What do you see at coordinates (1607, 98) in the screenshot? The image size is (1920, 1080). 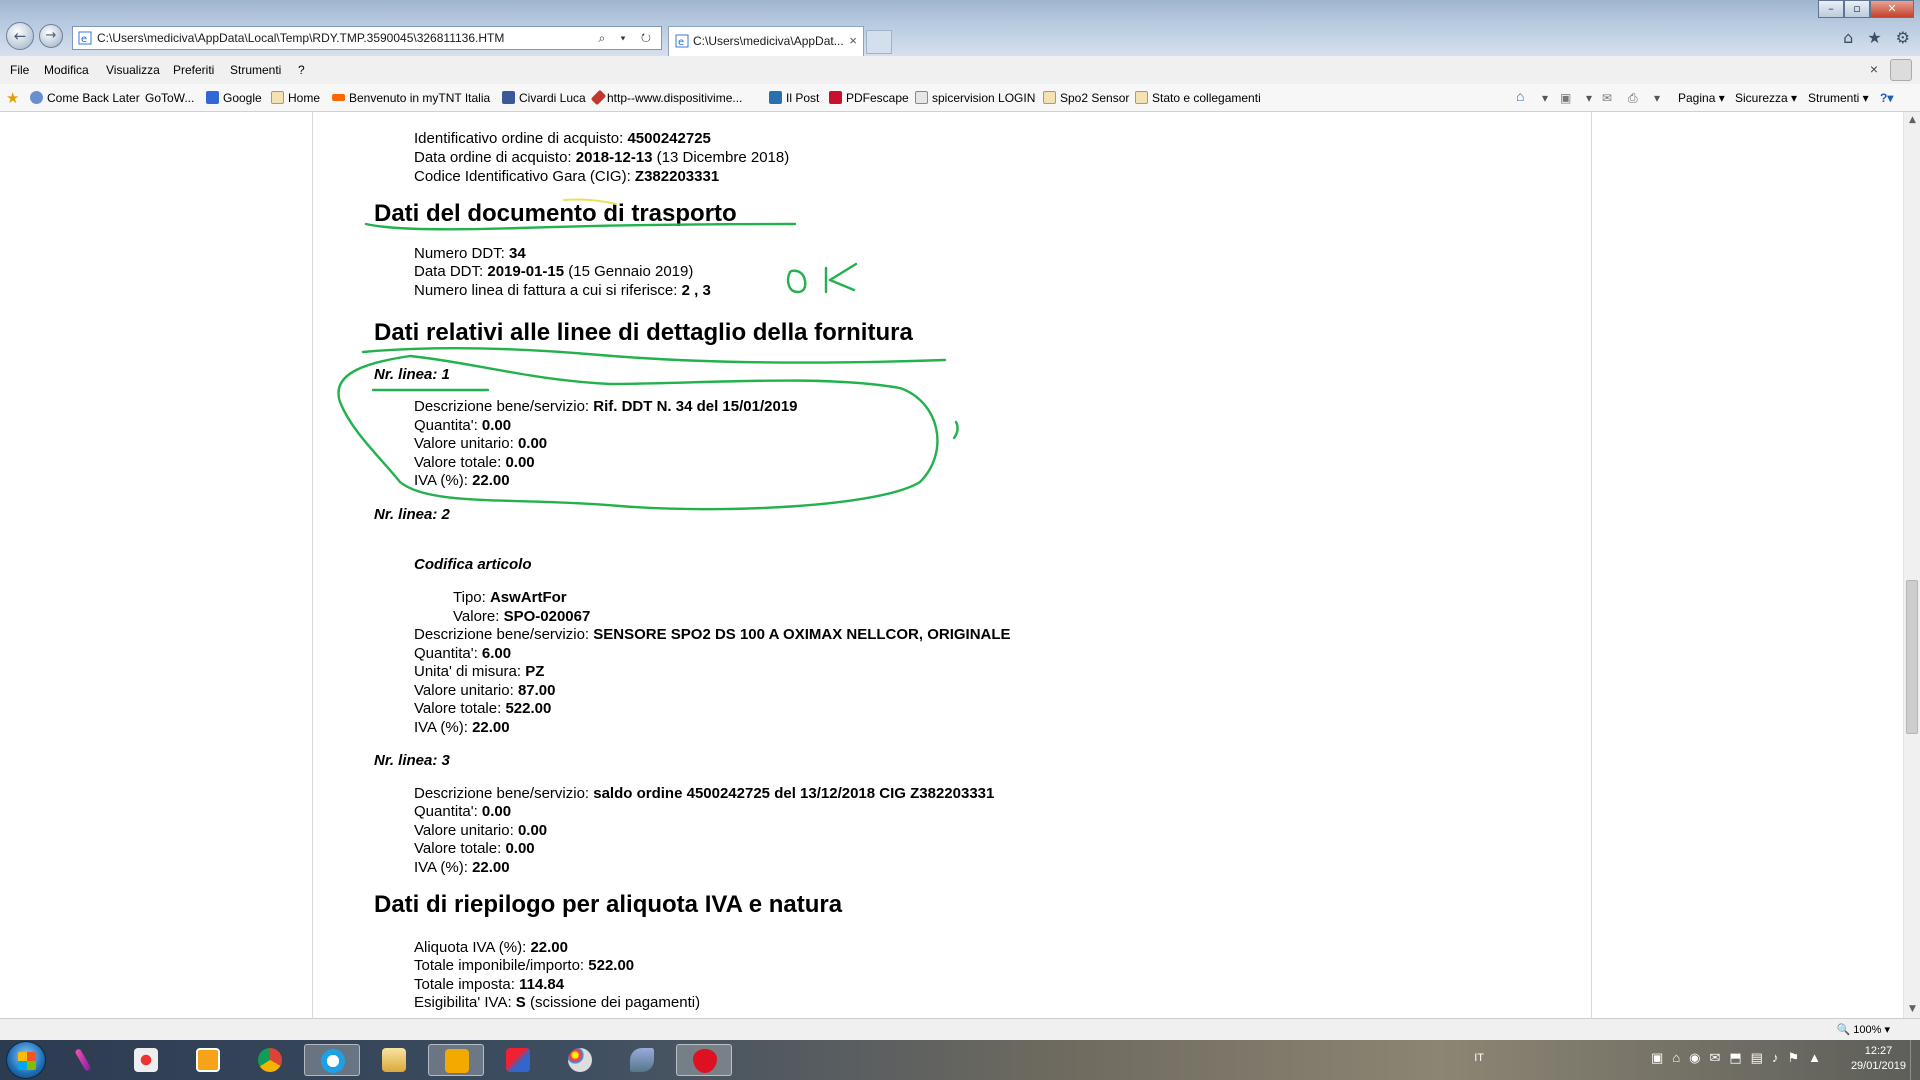 I see `mail-icon: ✉` at bounding box center [1607, 98].